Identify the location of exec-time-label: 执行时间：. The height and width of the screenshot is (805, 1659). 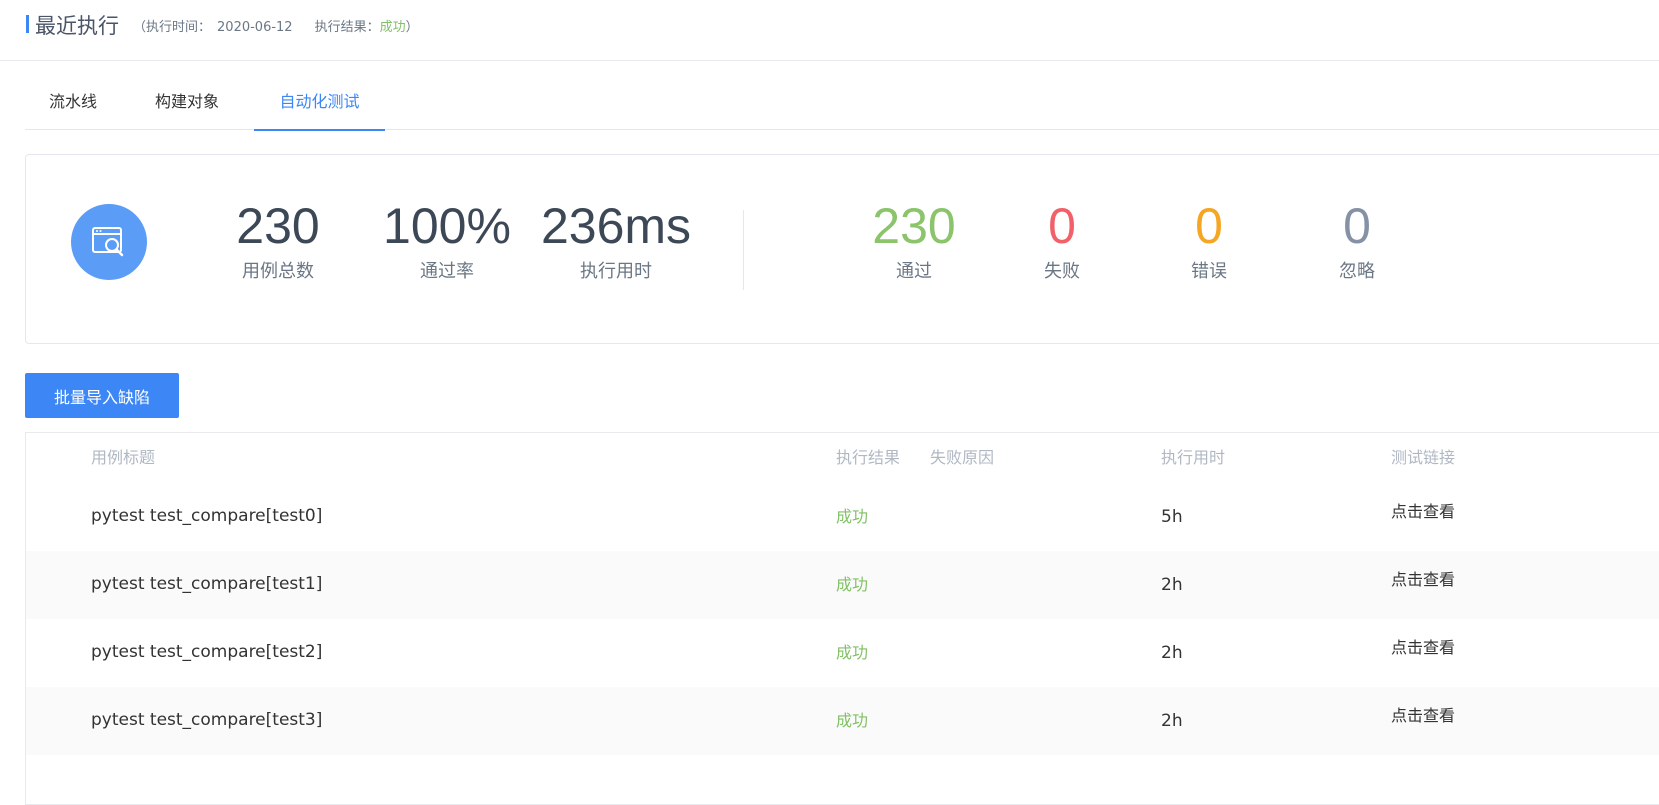
(179, 27).